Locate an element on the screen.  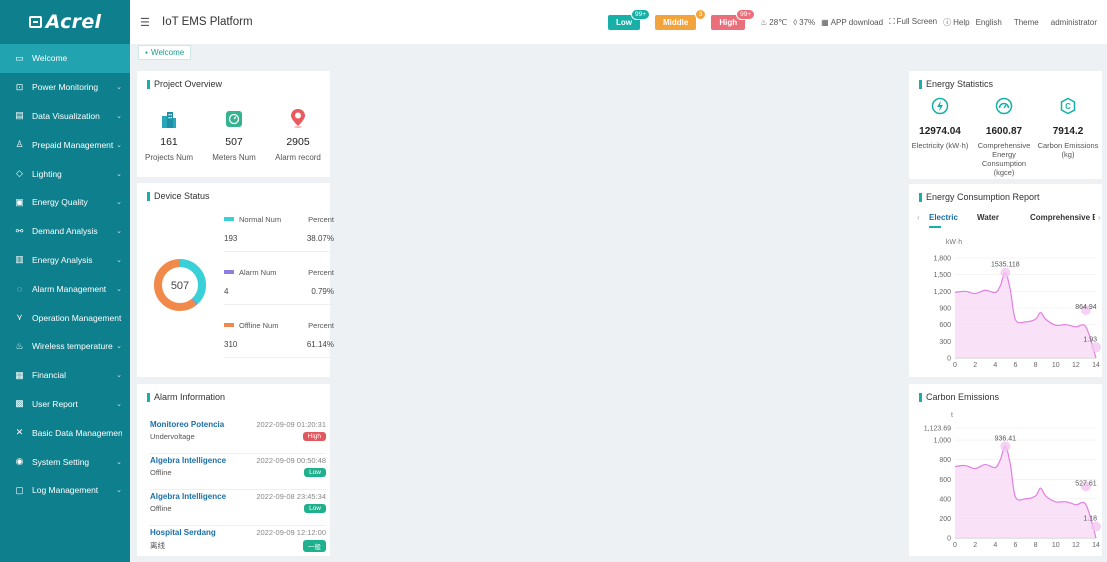
alarm-level-high-button: High 99+ is located at coordinates (733, 19).